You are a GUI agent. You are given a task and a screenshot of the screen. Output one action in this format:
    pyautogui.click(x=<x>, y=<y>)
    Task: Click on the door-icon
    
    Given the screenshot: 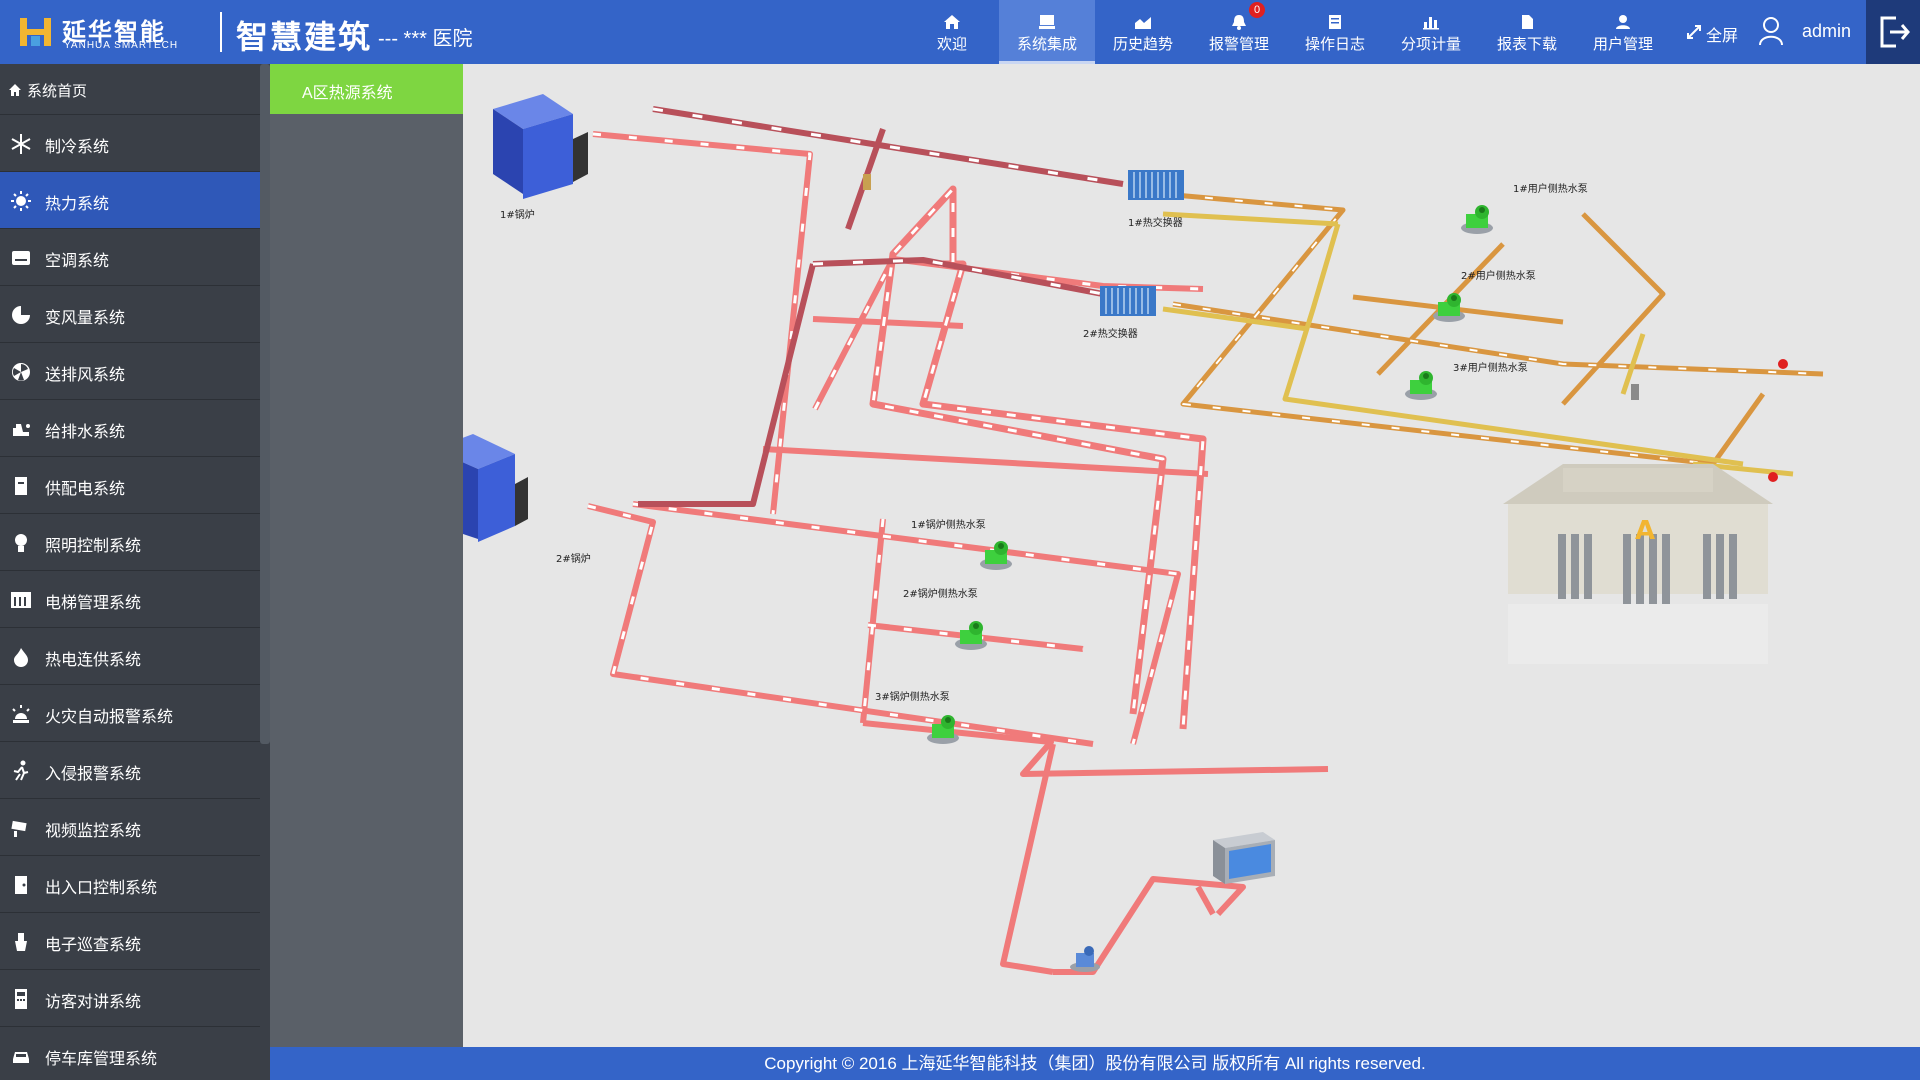 What is the action you would take?
    pyautogui.click(x=21, y=885)
    